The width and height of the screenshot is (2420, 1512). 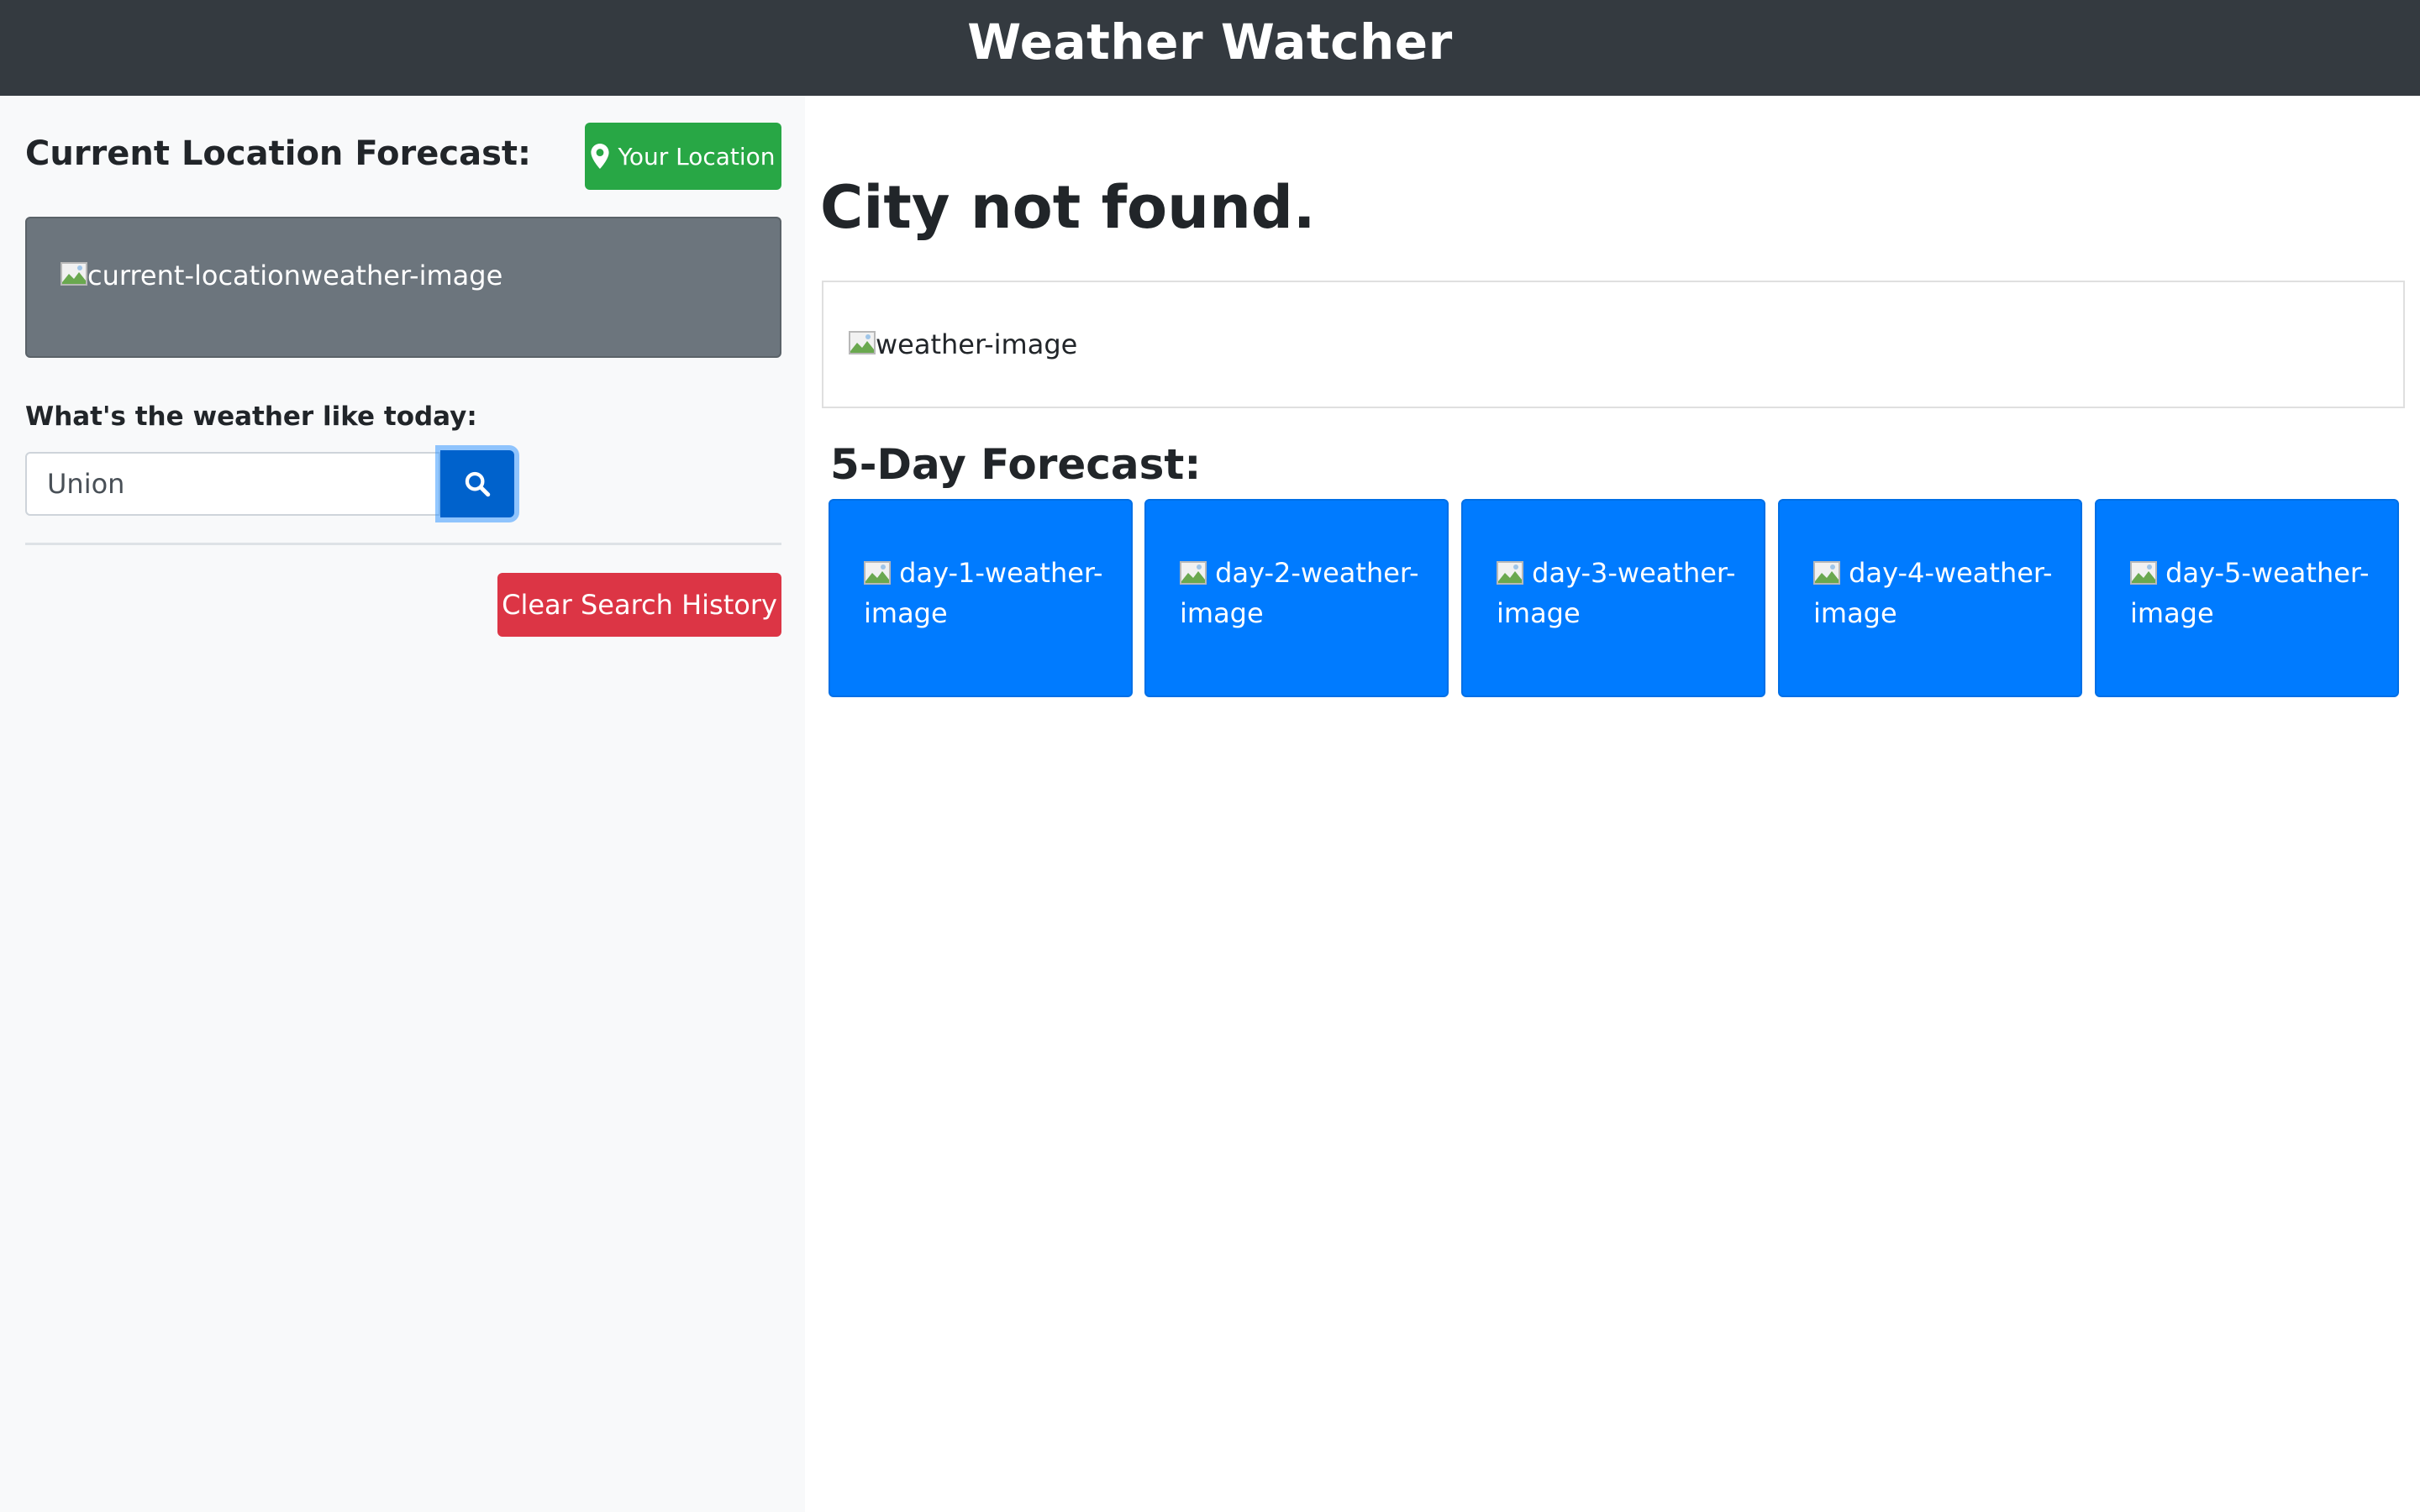 I want to click on day-weather-image: day-2-weather-image, so click(x=1301, y=593).